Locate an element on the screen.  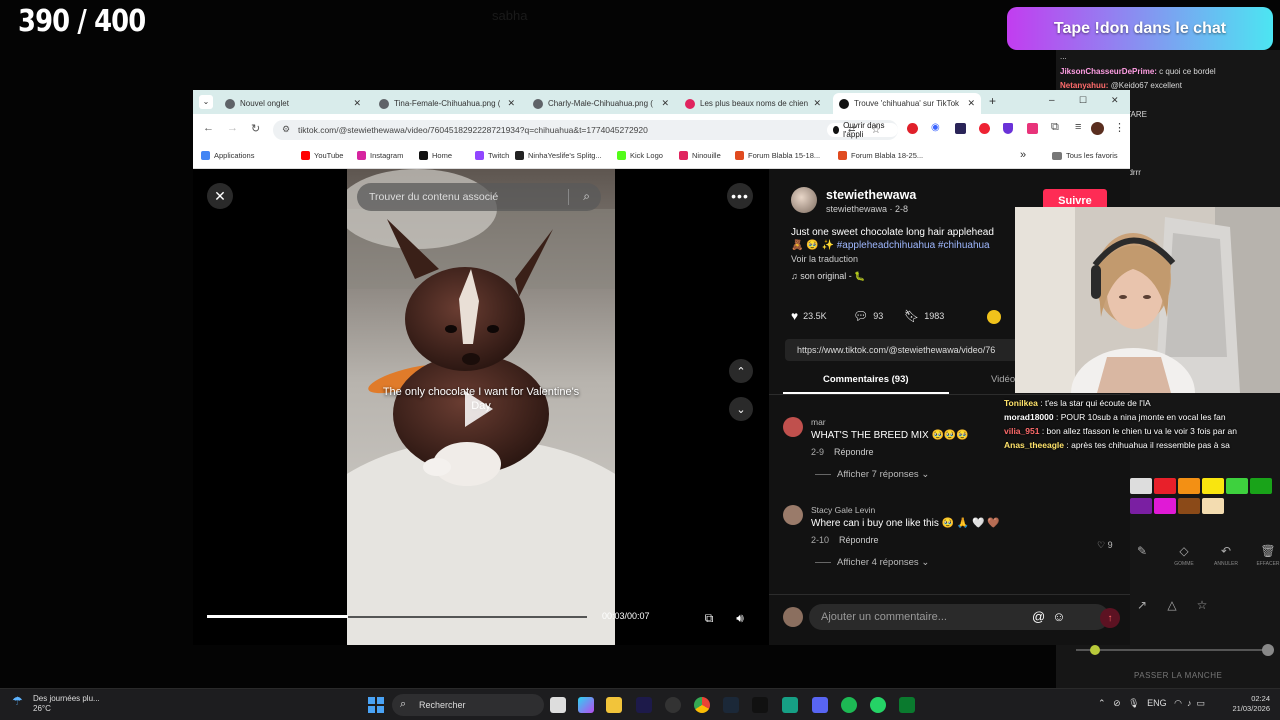
search-icon: ⌕ is located at coordinates (586, 196).